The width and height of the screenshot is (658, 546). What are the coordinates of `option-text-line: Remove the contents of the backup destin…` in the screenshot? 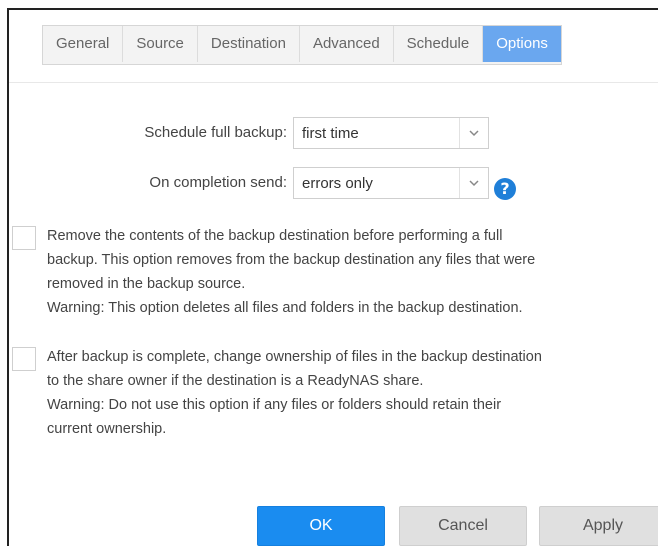 It's located at (275, 236).